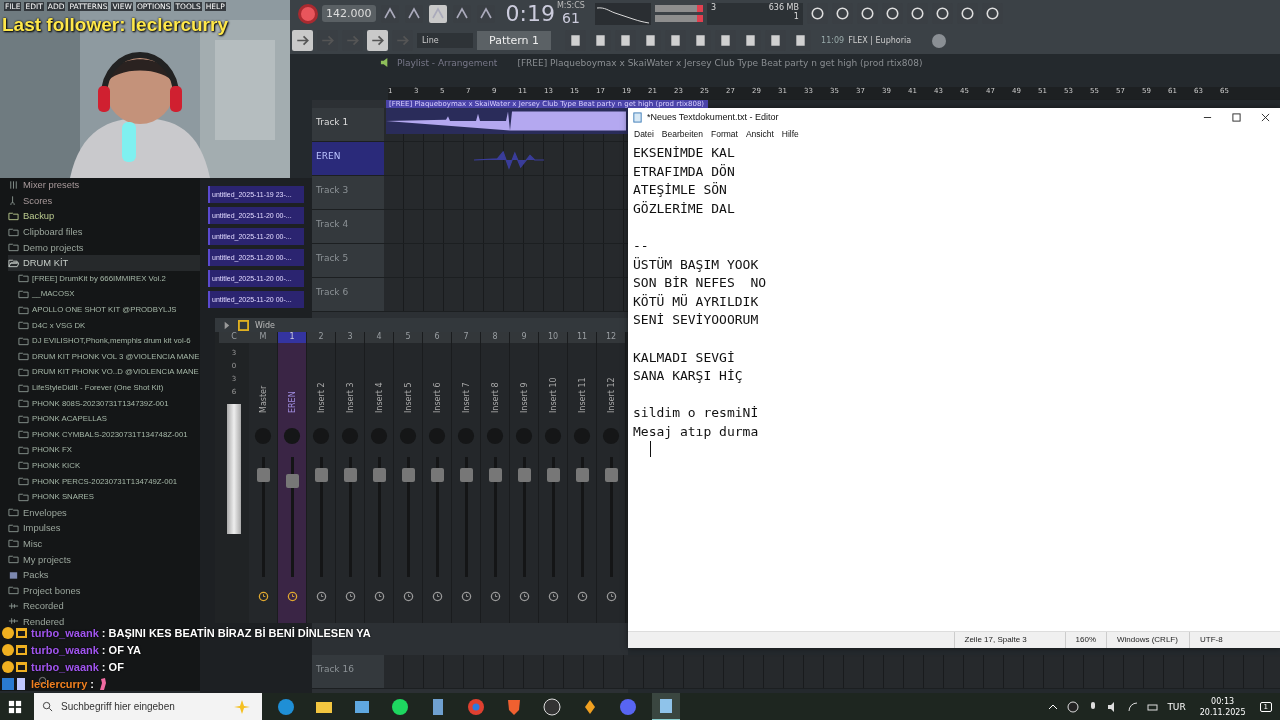 This screenshot has width=1280, height=720. Describe the element at coordinates (1236, 117) in the screenshot. I see `maximize-icon` at that location.